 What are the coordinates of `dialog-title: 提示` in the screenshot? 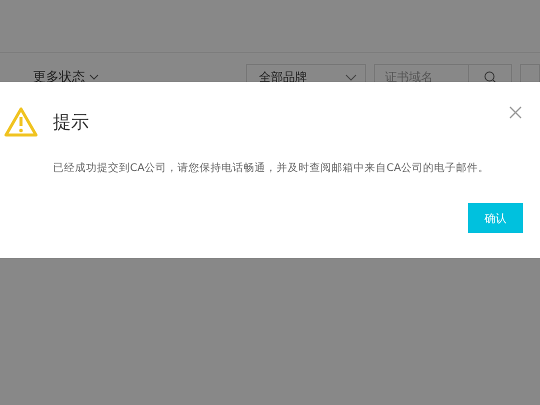 It's located at (71, 122).